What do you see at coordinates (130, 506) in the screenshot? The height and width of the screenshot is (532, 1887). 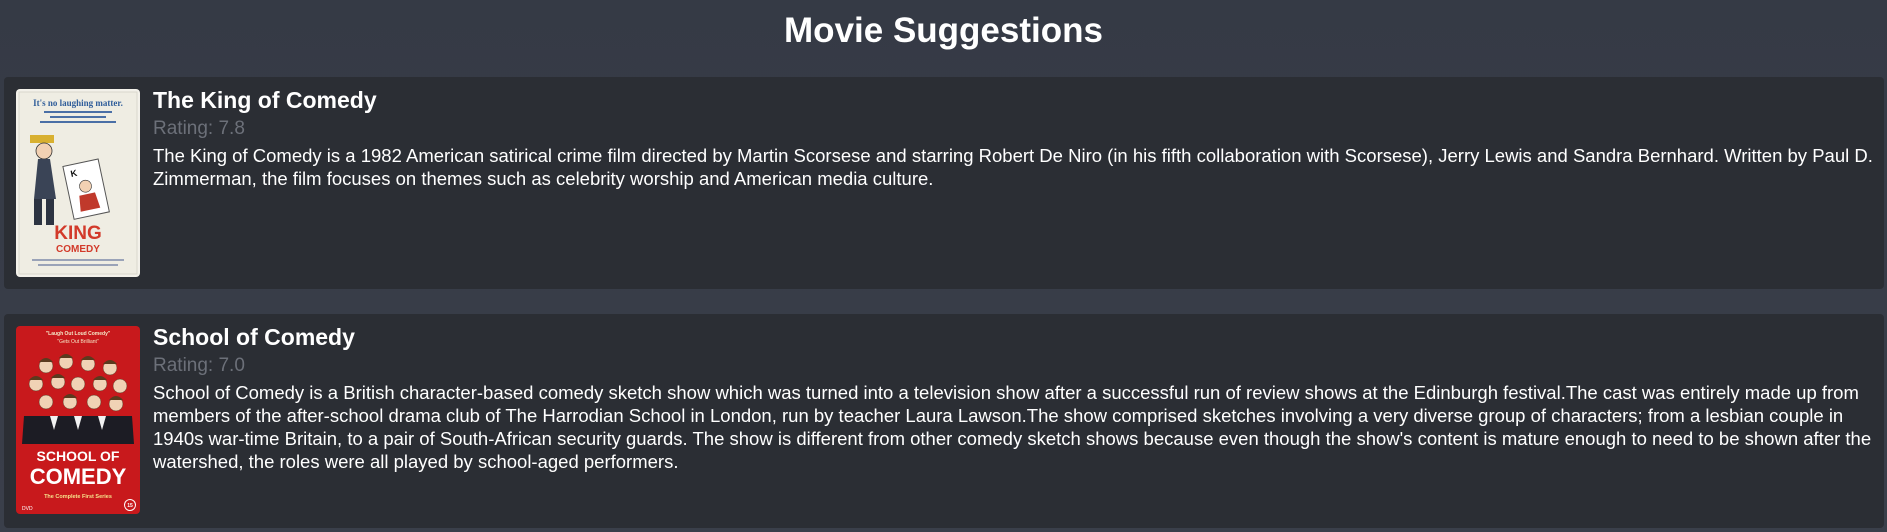 I see `poster-age-rating: 15` at bounding box center [130, 506].